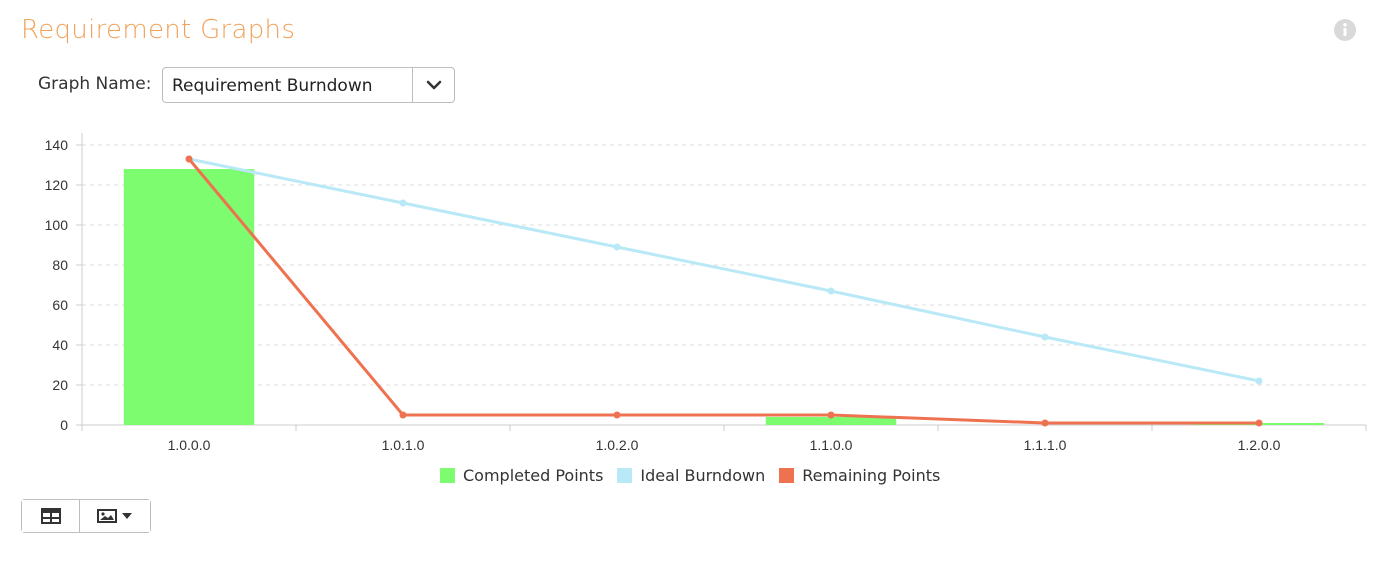 The image size is (1382, 562). What do you see at coordinates (403, 445) in the screenshot?
I see `x-tick-label: 1.0.1.0` at bounding box center [403, 445].